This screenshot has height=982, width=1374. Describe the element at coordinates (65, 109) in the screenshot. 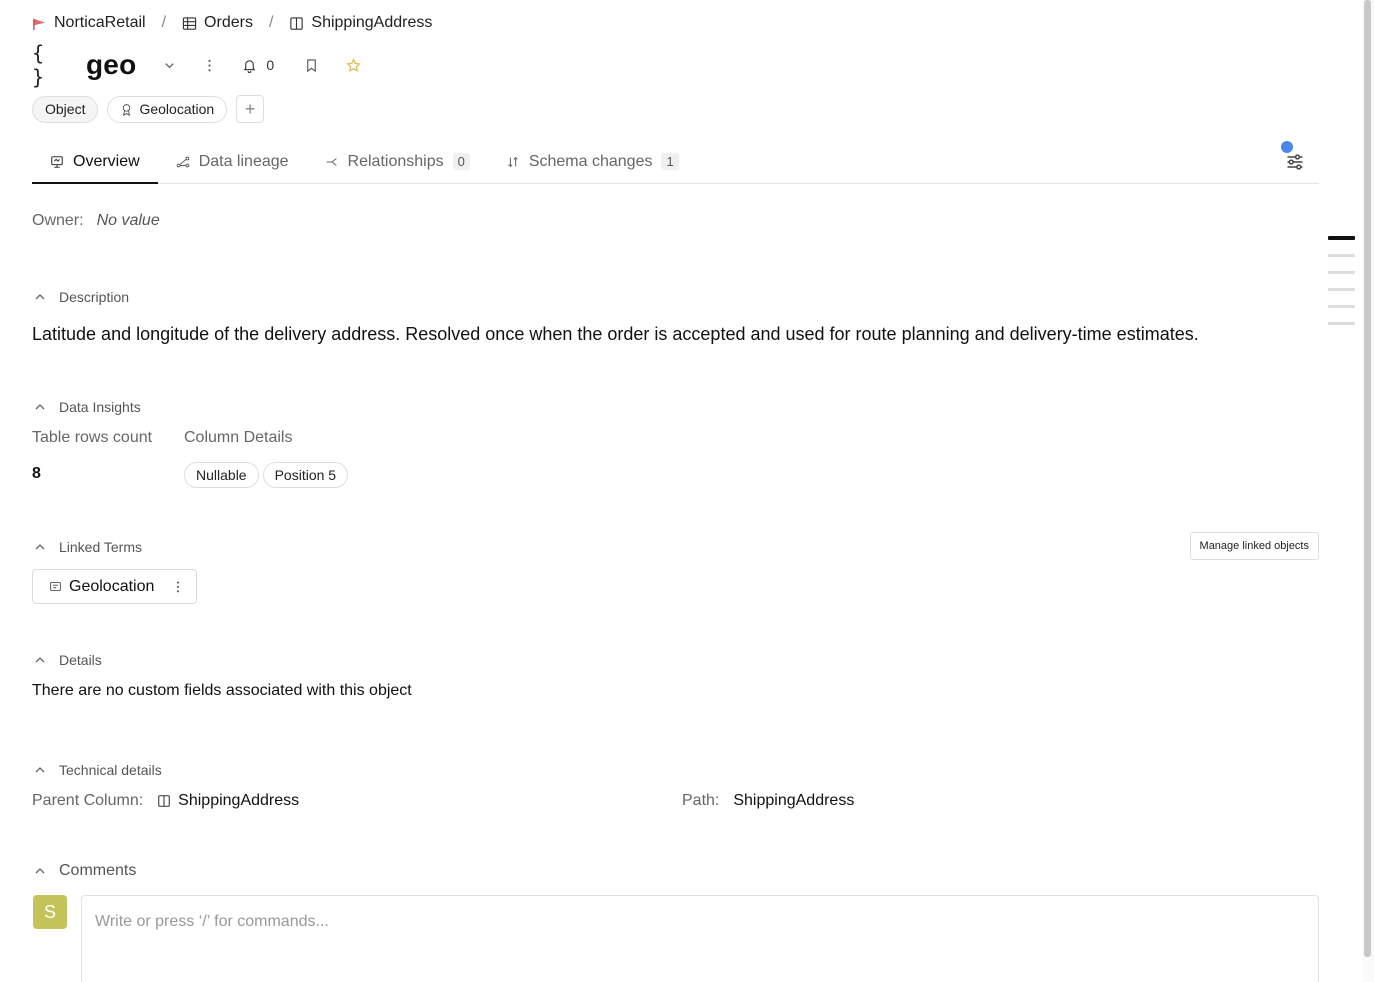

I see `object-type-tag: Object` at that location.